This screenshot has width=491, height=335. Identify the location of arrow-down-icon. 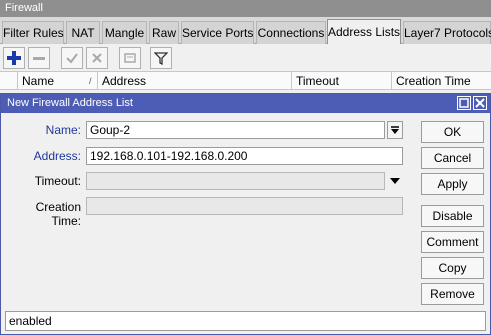
(395, 130).